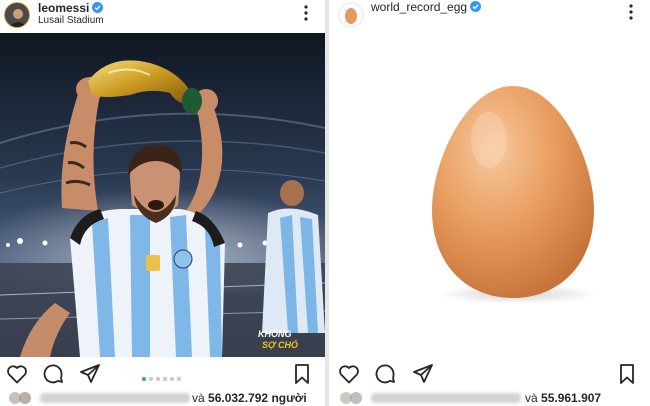 Image resolution: width=650 pixels, height=406 pixels. I want to click on watermark-line-2: SỢ CHÓ, so click(280, 344).